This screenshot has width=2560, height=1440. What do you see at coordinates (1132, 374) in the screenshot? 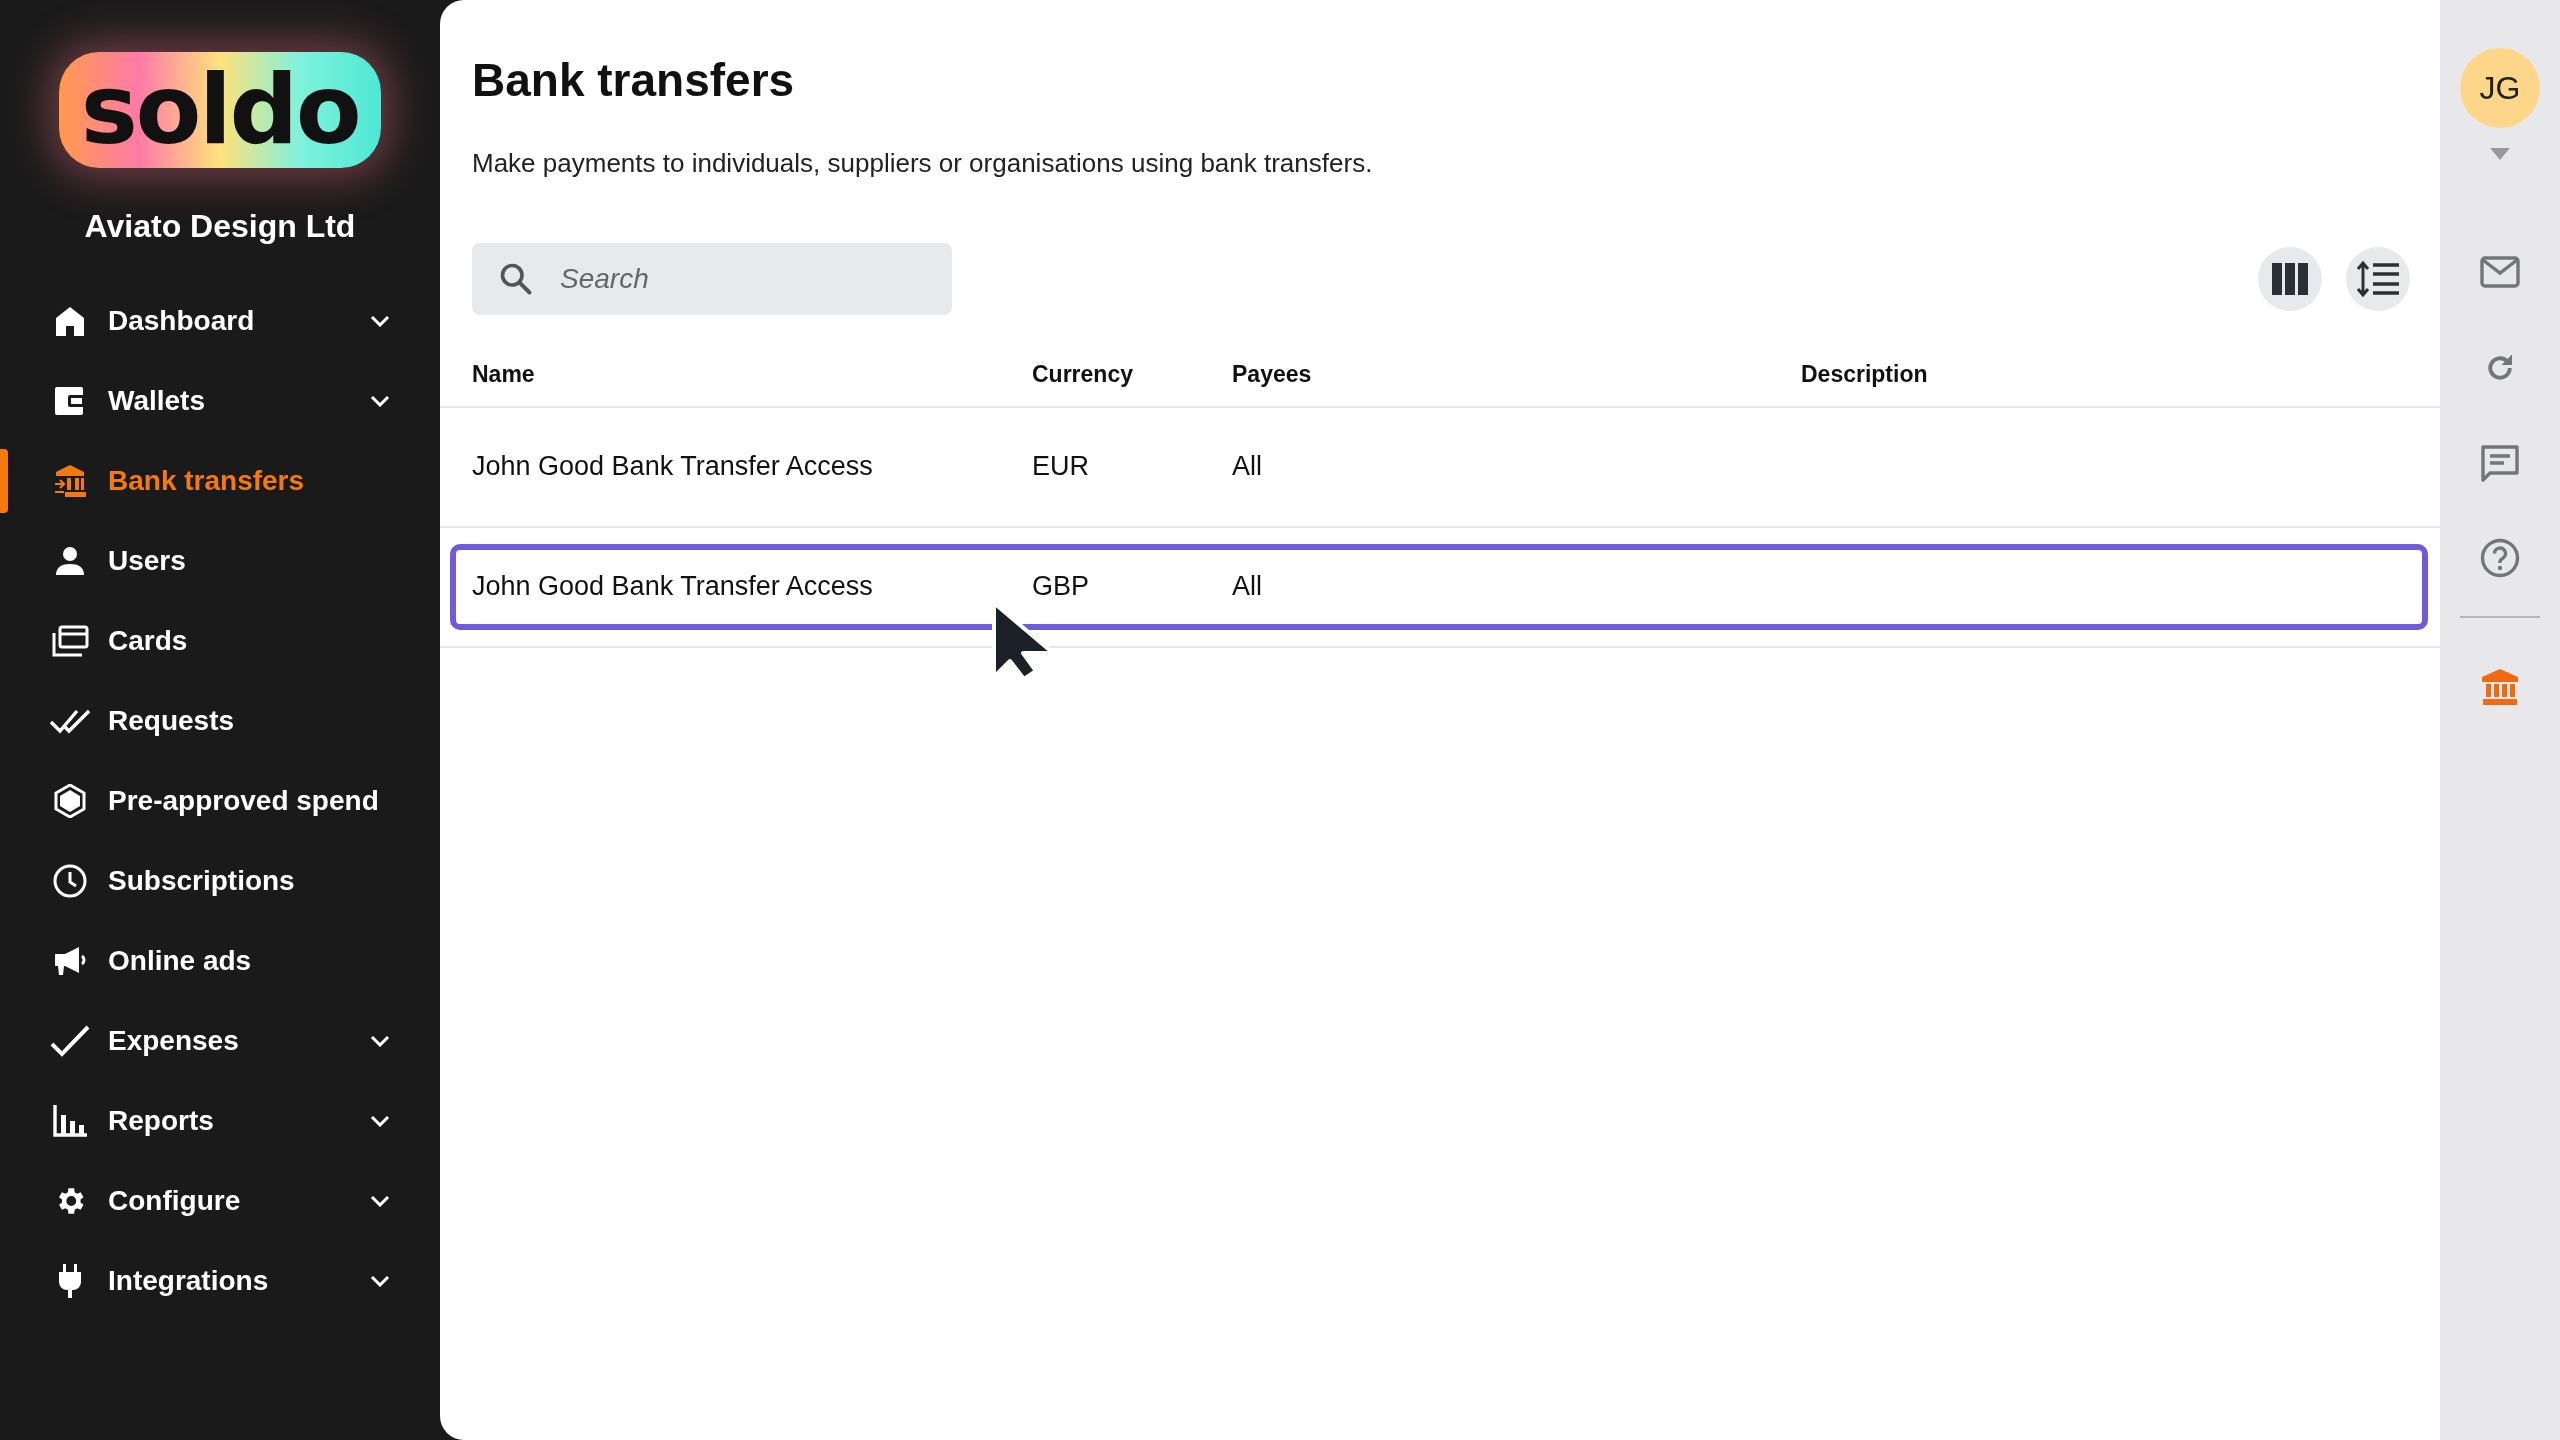
I see `column-header: Currency` at bounding box center [1132, 374].